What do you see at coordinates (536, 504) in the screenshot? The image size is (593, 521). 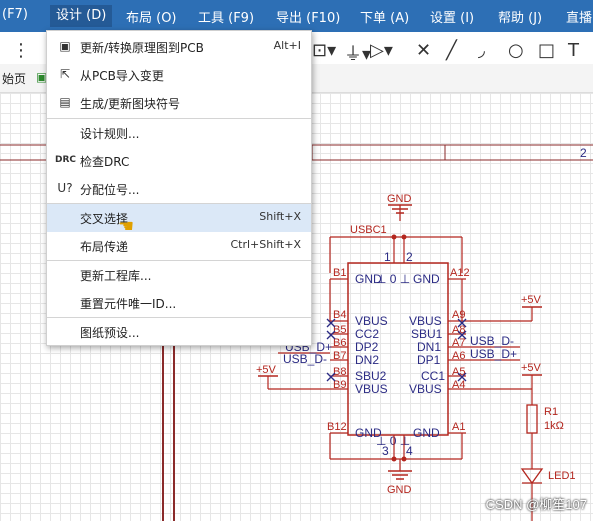 I see `watermark: CSDN @柳笙107` at bounding box center [536, 504].